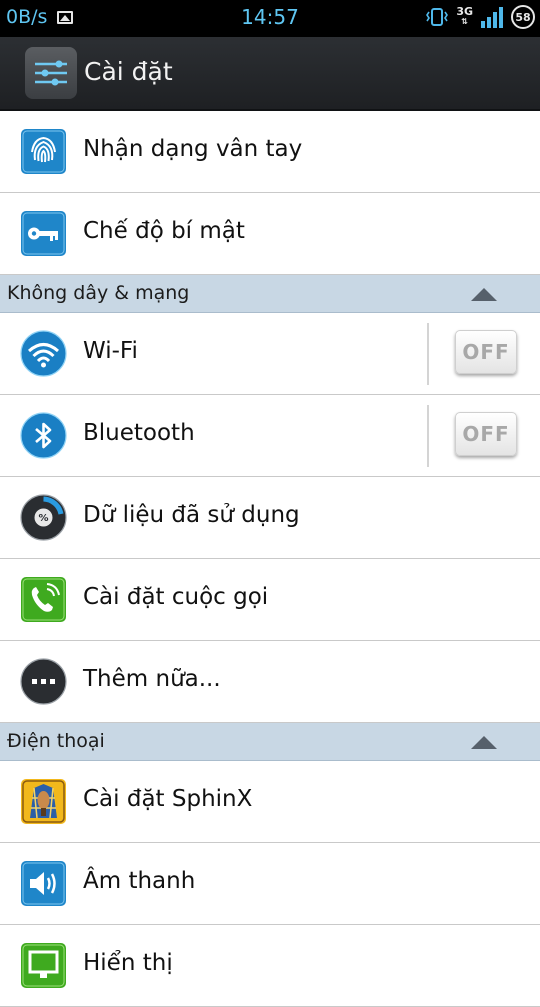 The height and width of the screenshot is (1007, 540). What do you see at coordinates (98, 293) in the screenshot?
I see `section-title: Không dây & mạng` at bounding box center [98, 293].